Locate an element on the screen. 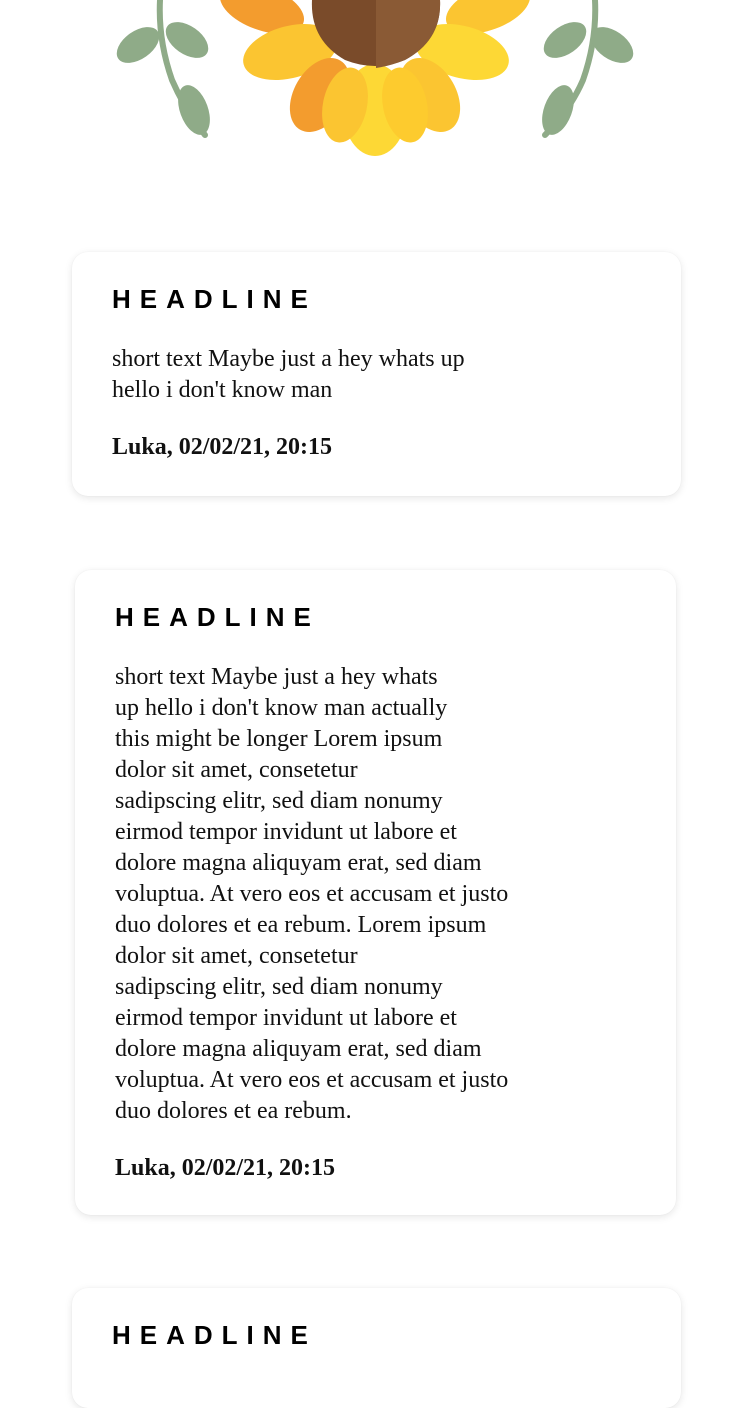 The height and width of the screenshot is (1408, 750). post-card: HEADLINE is located at coordinates (376, 1348).